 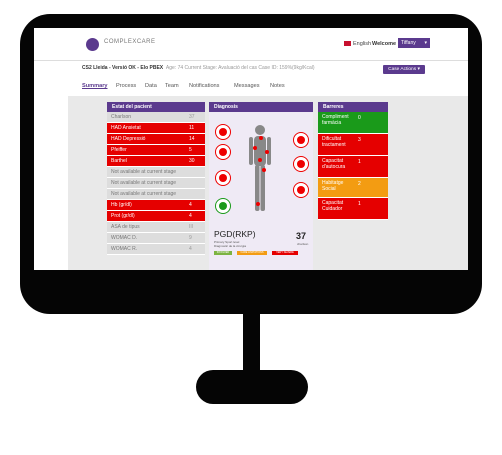 I want to click on patient-row-value: 14, so click(x=192, y=139).